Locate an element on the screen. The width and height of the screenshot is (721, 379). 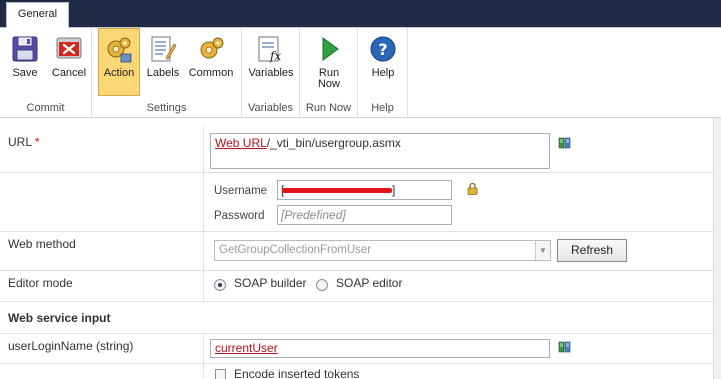
refresh-button: Refresh is located at coordinates (592, 250).